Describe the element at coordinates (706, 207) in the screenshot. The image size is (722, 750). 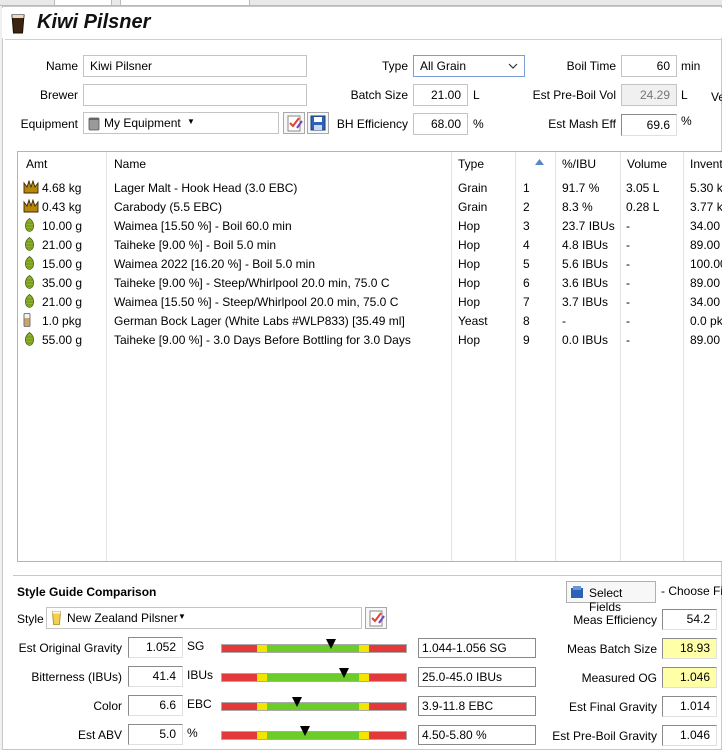
I see `cell-inventory: 3.77 kg` at that location.